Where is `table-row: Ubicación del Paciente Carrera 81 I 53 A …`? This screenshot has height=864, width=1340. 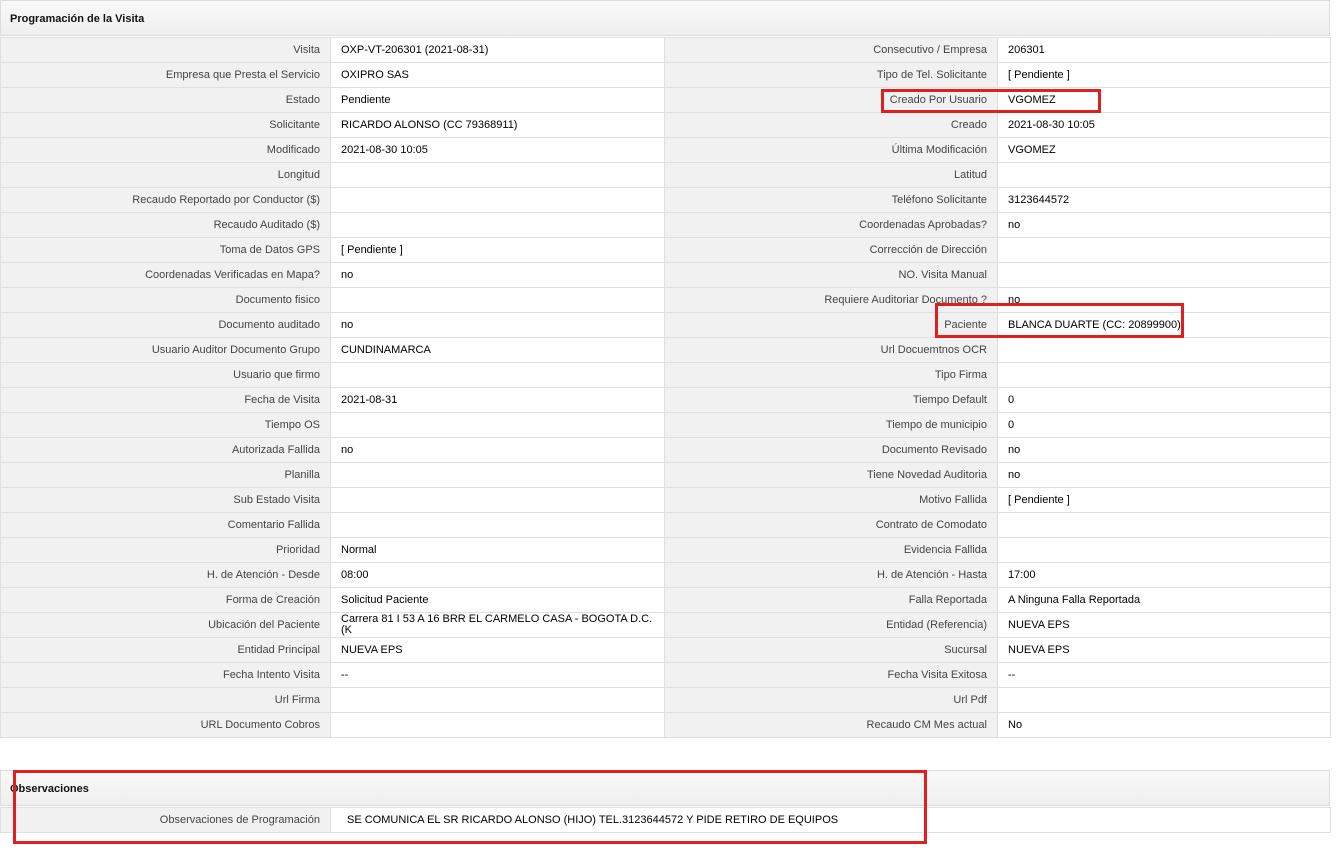
table-row: Ubicación del Paciente Carrera 81 I 53 A … is located at coordinates (665, 625).